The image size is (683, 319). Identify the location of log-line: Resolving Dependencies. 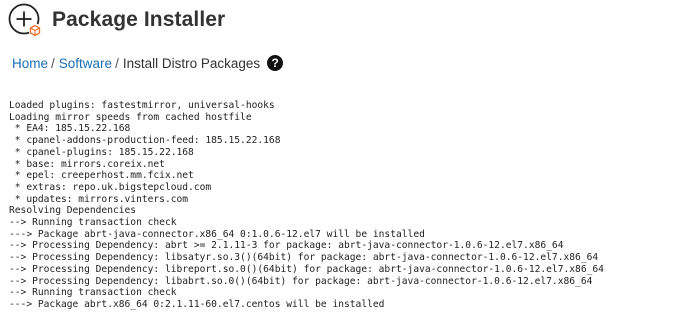
(73, 211).